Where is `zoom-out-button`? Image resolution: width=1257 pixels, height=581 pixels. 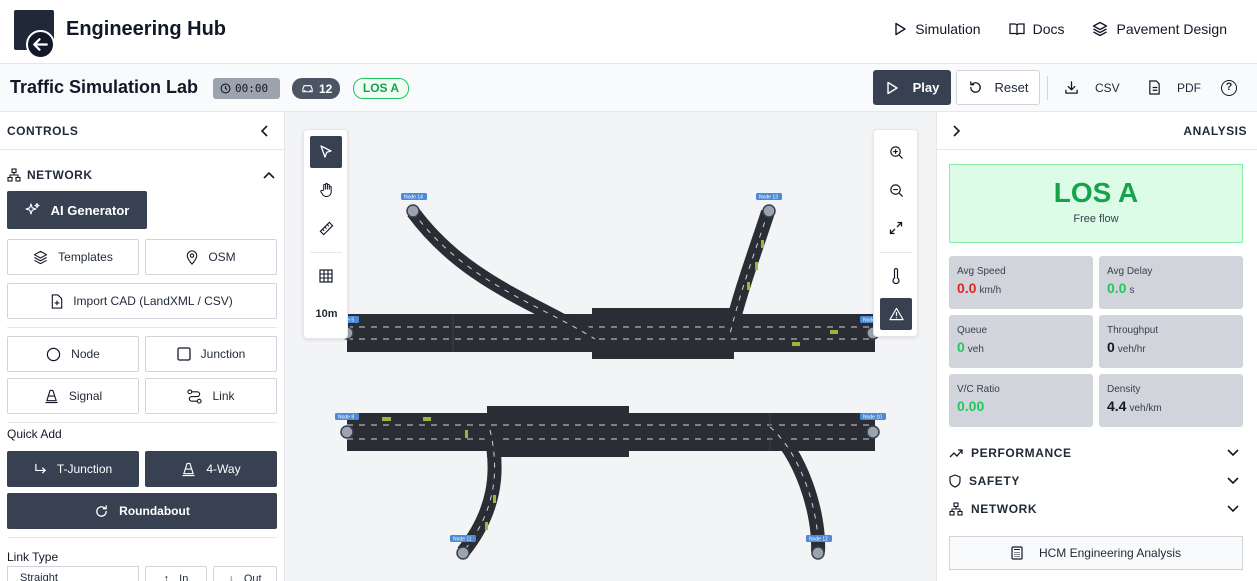
zoom-out-button is located at coordinates (896, 190).